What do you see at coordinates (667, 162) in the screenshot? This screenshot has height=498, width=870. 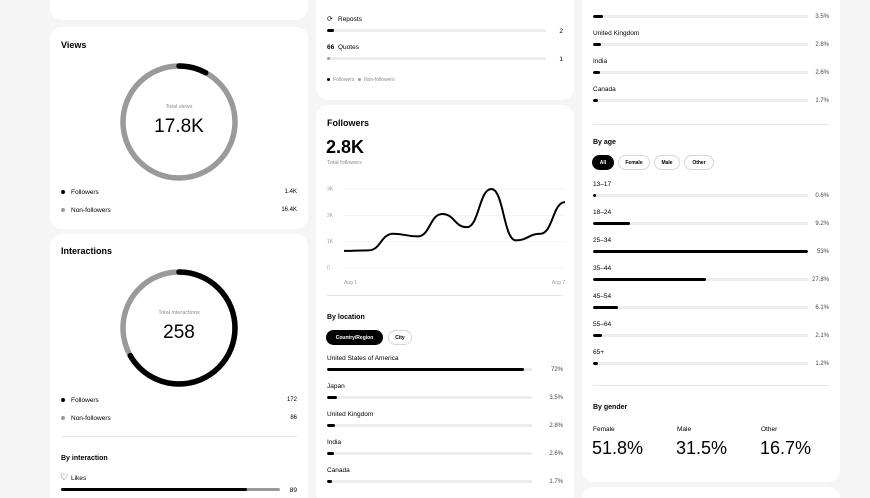 I see `tab-male: Male` at bounding box center [667, 162].